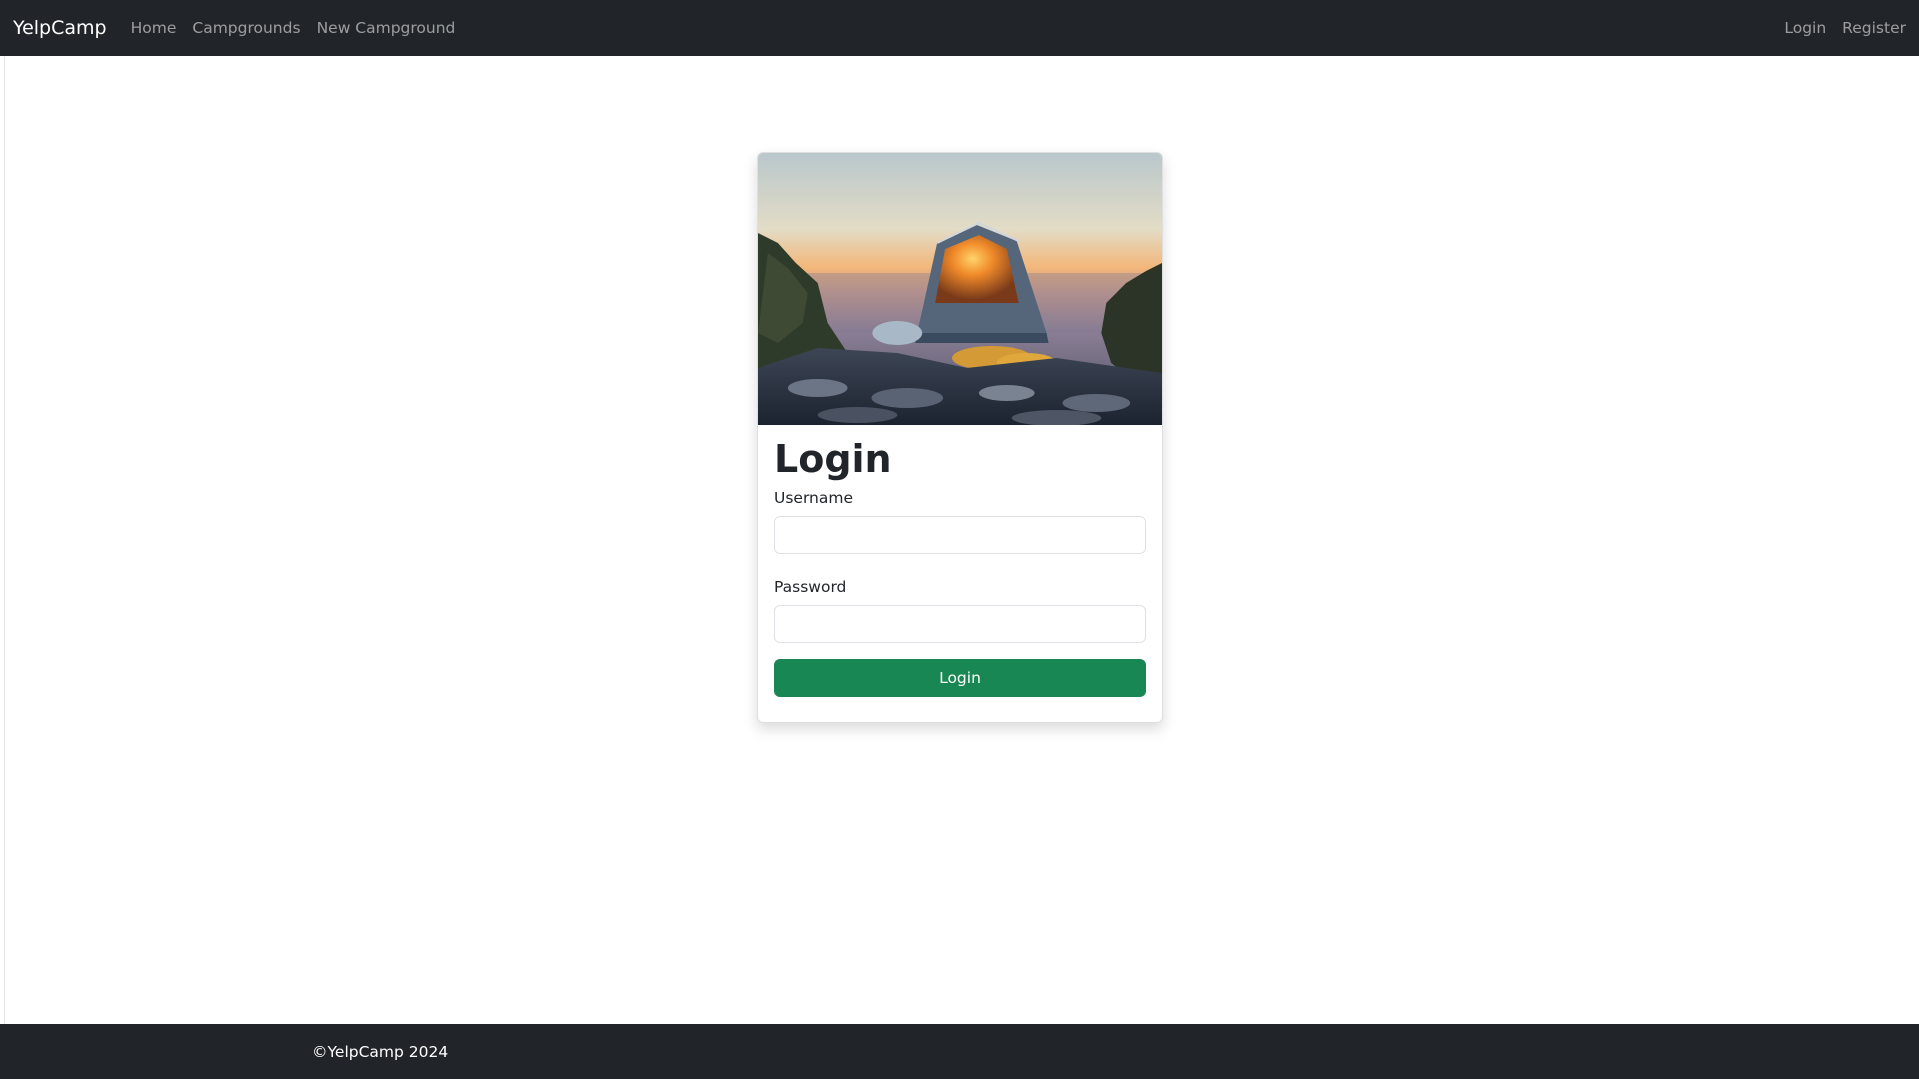 The height and width of the screenshot is (1079, 1919). Describe the element at coordinates (154, 28) in the screenshot. I see `nav-link-home: Home` at that location.